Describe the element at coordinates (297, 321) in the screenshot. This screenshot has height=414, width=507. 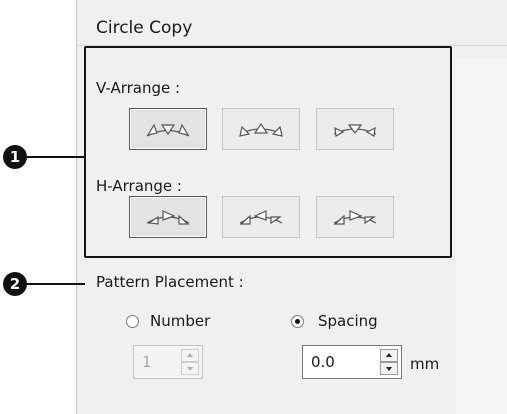
I see `spacing-radio` at that location.